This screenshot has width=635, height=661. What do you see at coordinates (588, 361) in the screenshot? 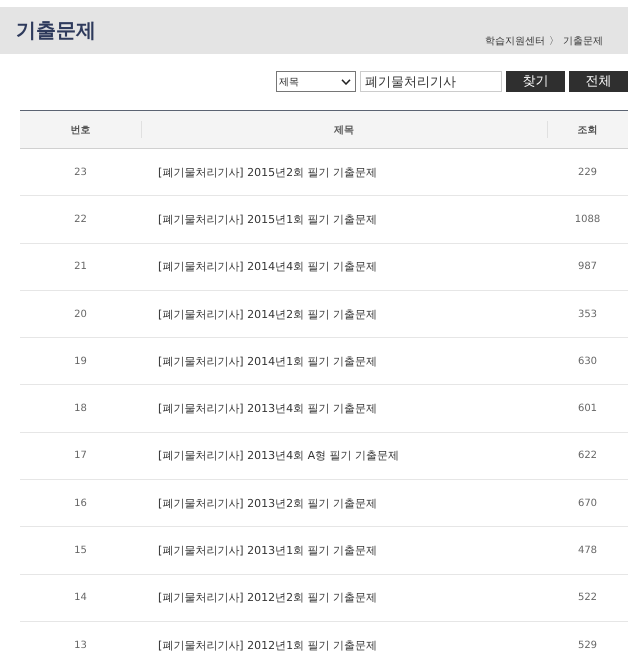
I see `view-count: 630` at bounding box center [588, 361].